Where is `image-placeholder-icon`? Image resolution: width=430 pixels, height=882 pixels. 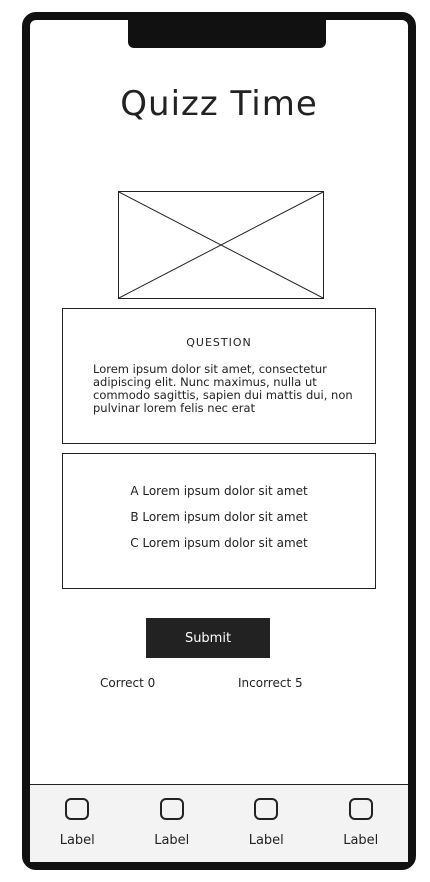 image-placeholder-icon is located at coordinates (221, 245).